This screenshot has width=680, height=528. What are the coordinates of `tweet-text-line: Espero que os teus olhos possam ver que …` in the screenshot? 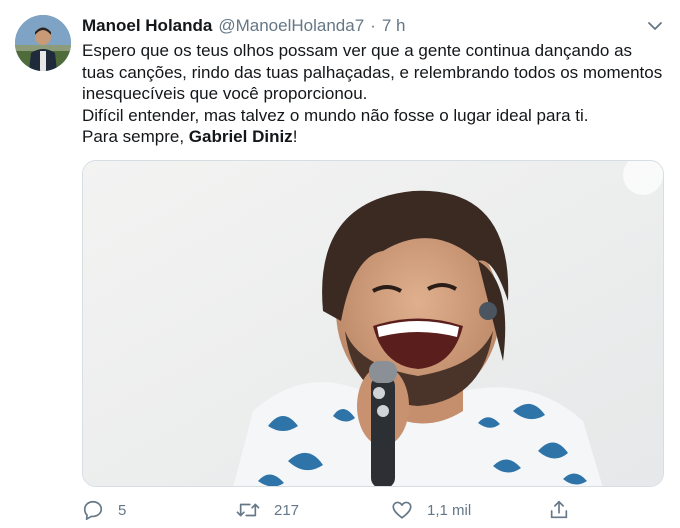 It's located at (372, 72).